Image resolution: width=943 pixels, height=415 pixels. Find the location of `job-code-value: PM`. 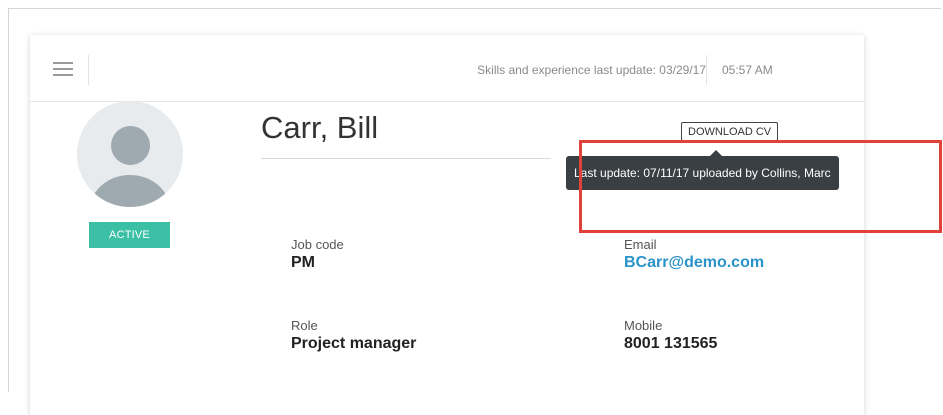

job-code-value: PM is located at coordinates (303, 262).